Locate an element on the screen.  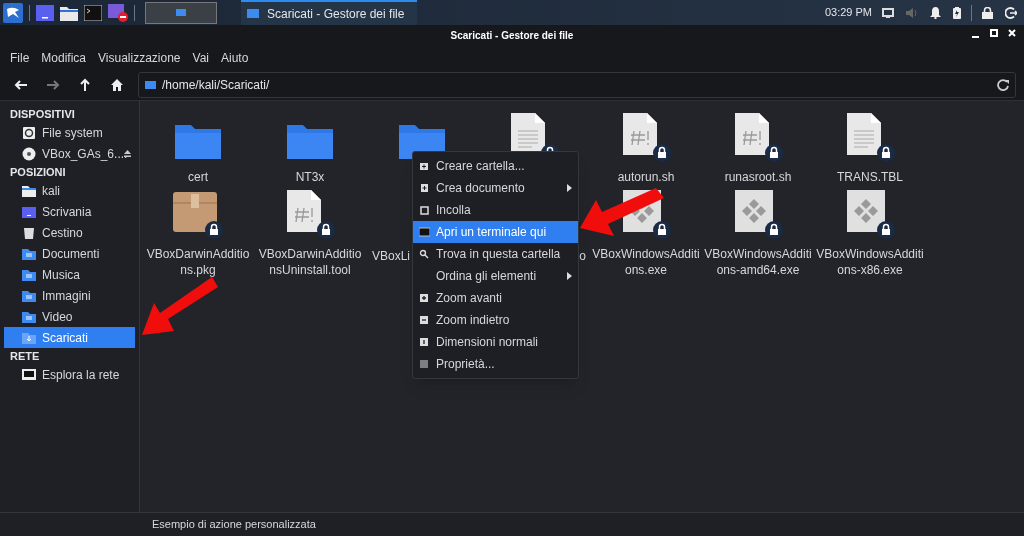
file-name: VBoxWindowsAdditions-x86.exe is located at coordinates (870, 262).